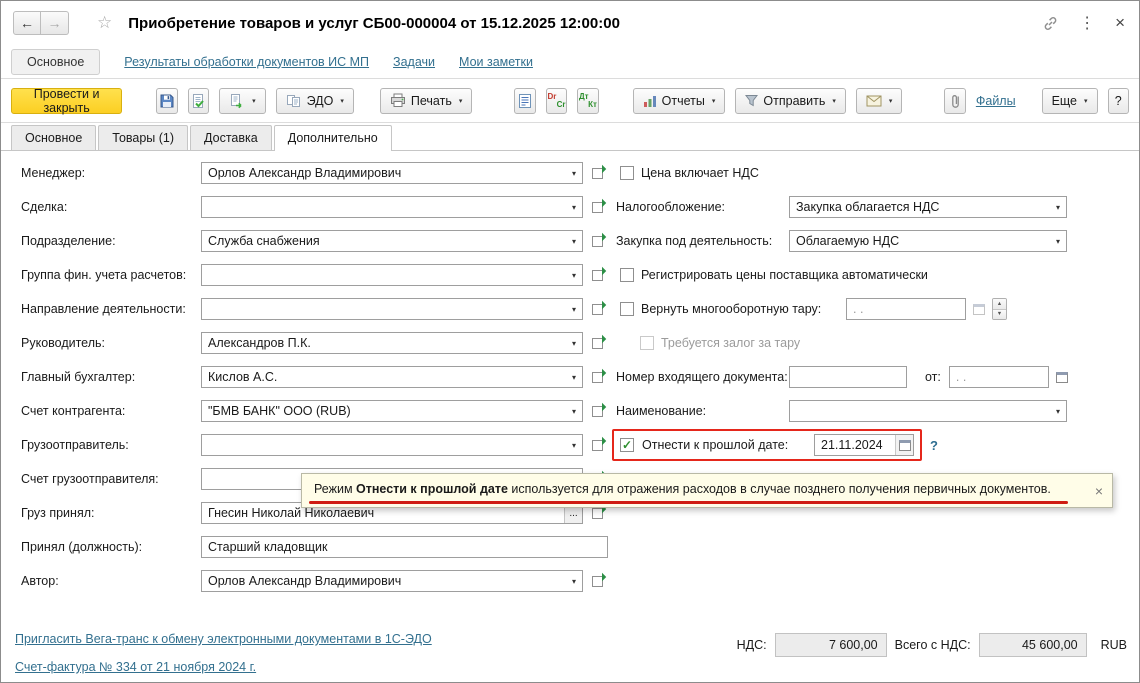  What do you see at coordinates (392, 445) in the screenshot?
I see `consignor-field: ▾` at bounding box center [392, 445].